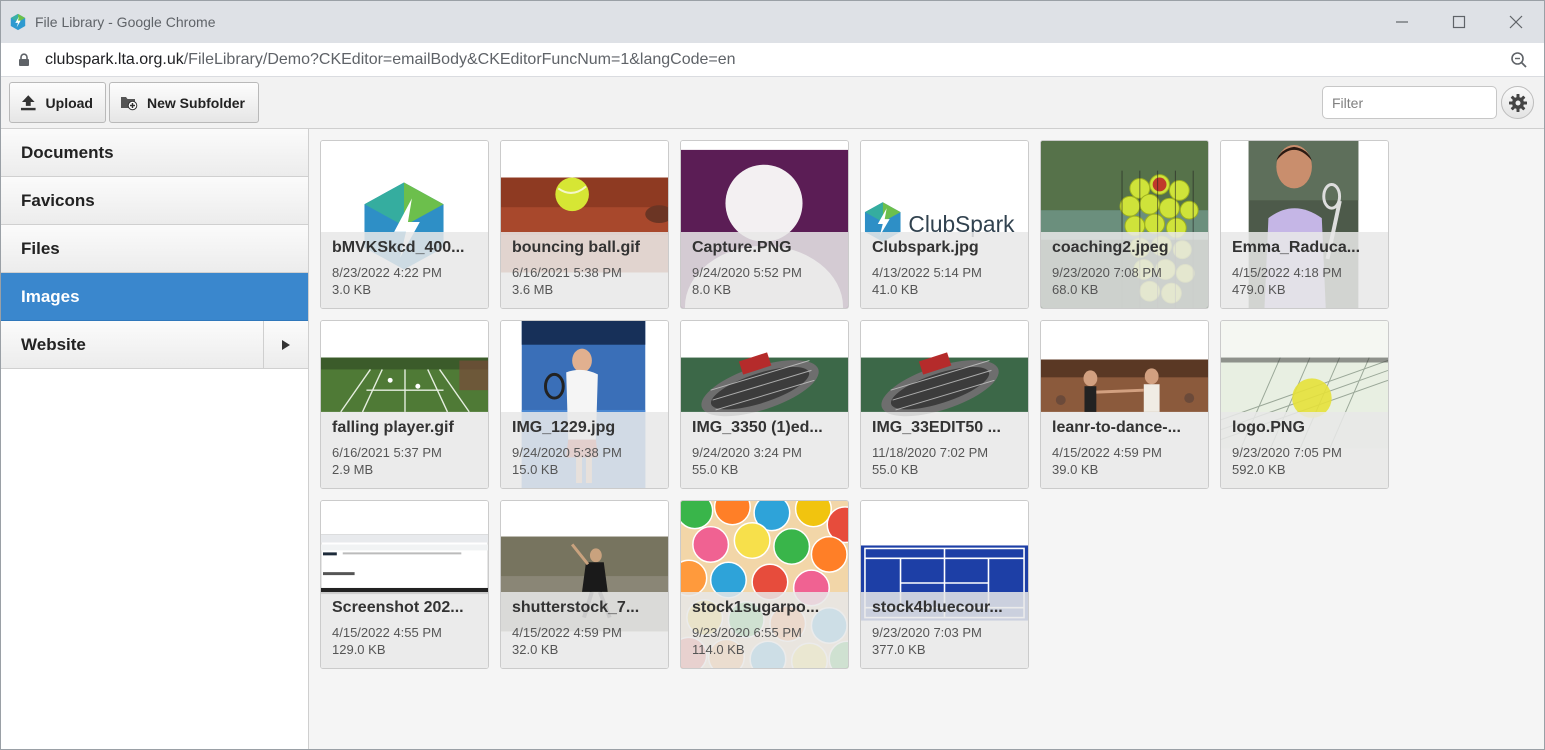  I want to click on sidebar-item-label: Files, so click(40, 248).